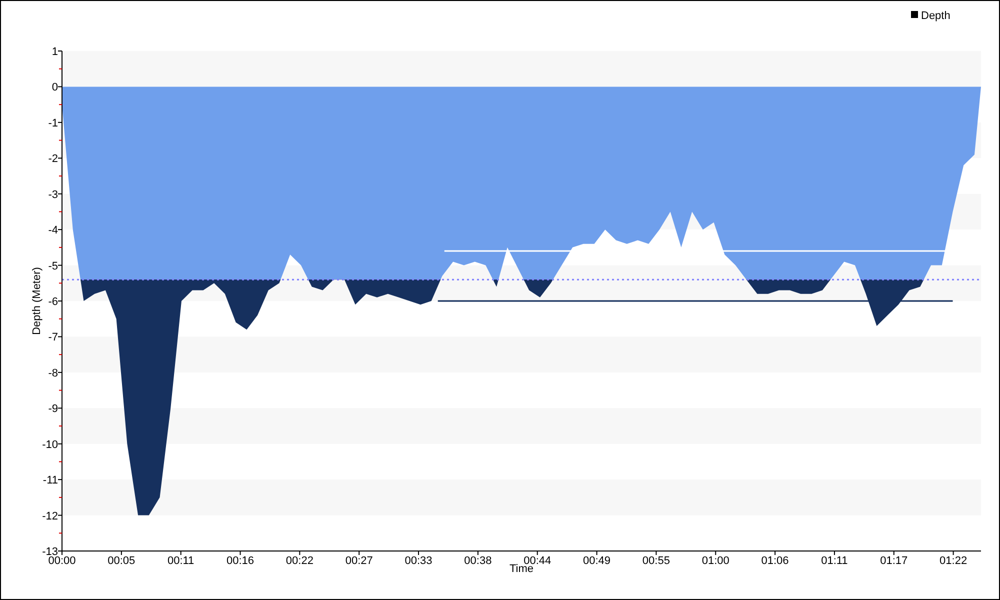 This screenshot has height=600, width=1000. Describe the element at coordinates (775, 561) in the screenshot. I see `x-tick-label: 01:06` at that location.